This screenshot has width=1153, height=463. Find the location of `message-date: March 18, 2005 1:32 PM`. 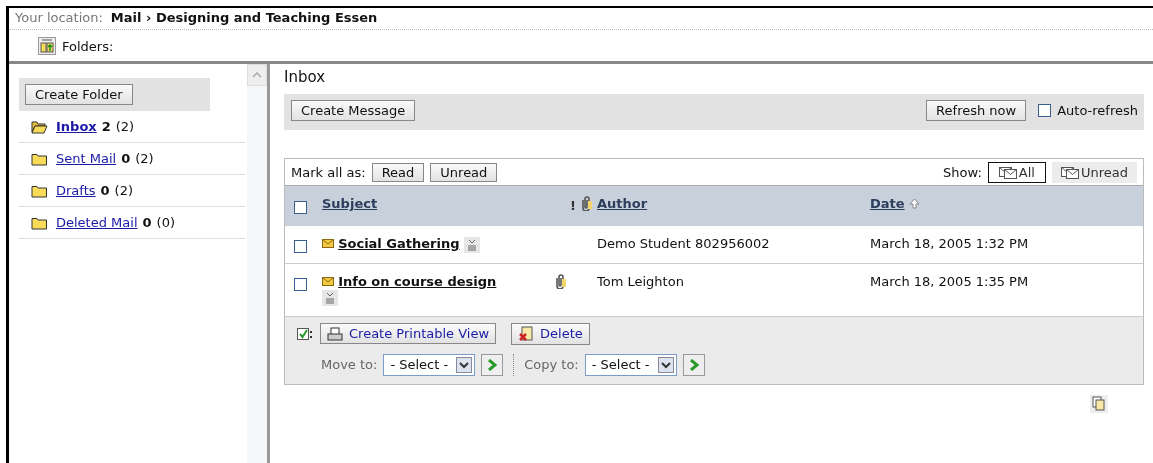

message-date: March 18, 2005 1:32 PM is located at coordinates (950, 243).